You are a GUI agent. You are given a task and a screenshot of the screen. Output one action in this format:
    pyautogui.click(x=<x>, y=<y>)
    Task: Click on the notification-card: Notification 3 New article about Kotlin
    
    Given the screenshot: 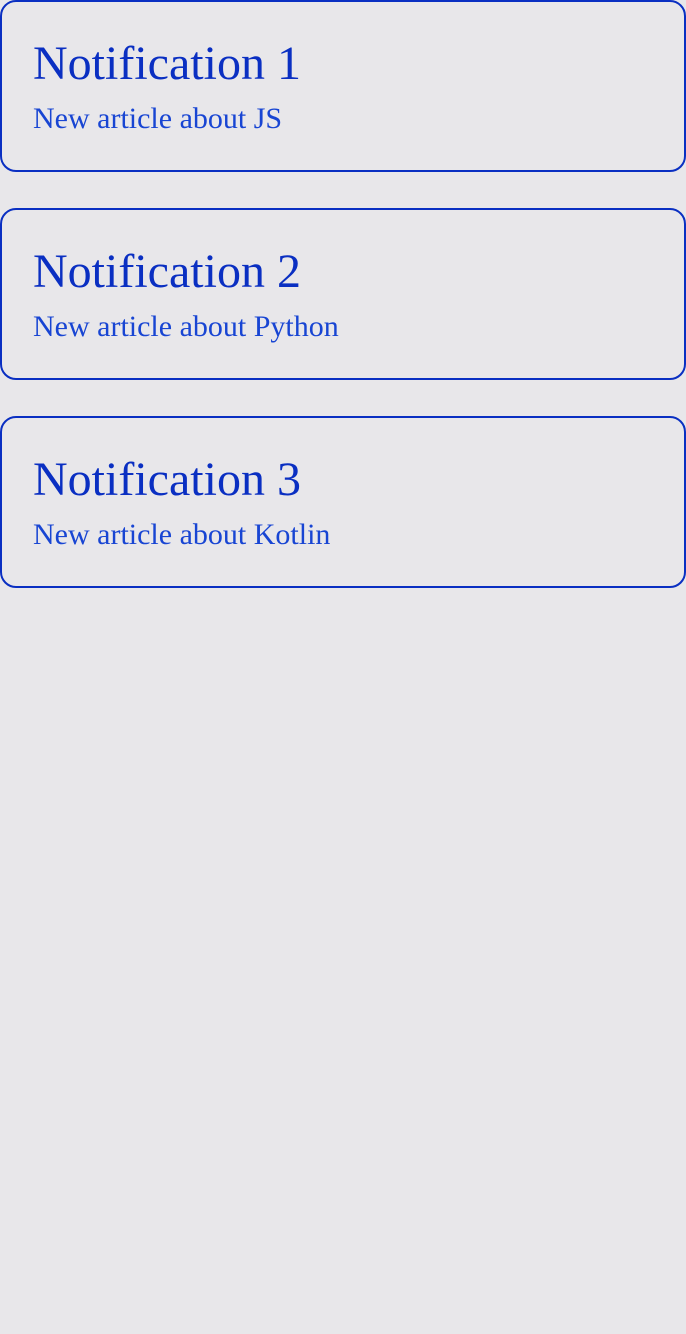 What is the action you would take?
    pyautogui.click(x=343, y=502)
    